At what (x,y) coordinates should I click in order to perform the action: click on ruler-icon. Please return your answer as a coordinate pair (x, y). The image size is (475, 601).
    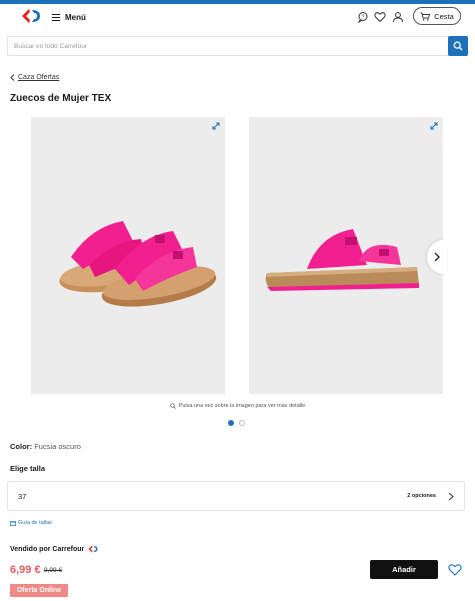
    Looking at the image, I should click on (13, 523).